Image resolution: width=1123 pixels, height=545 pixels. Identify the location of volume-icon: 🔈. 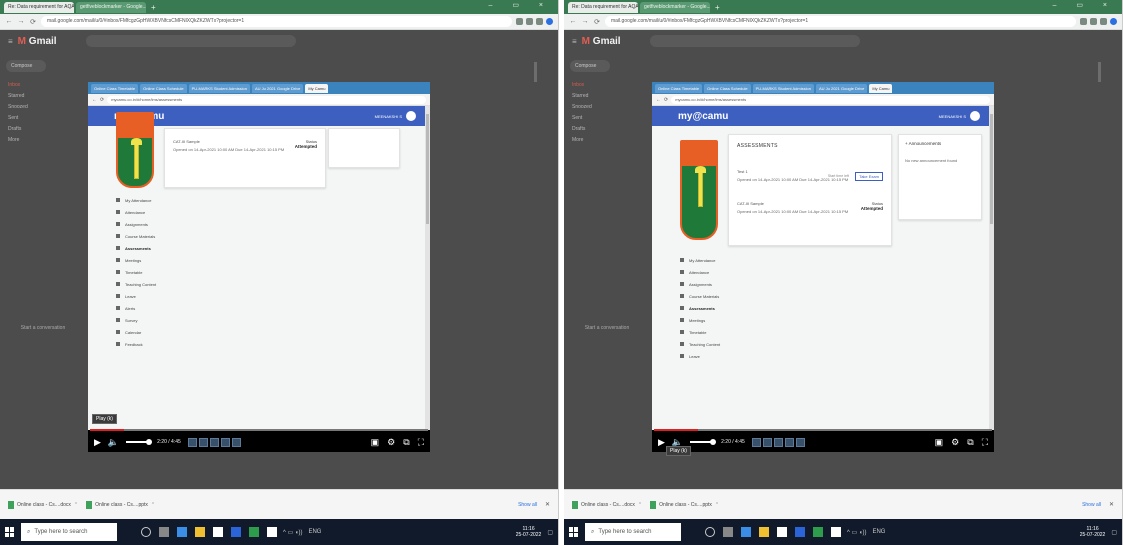
(113, 442).